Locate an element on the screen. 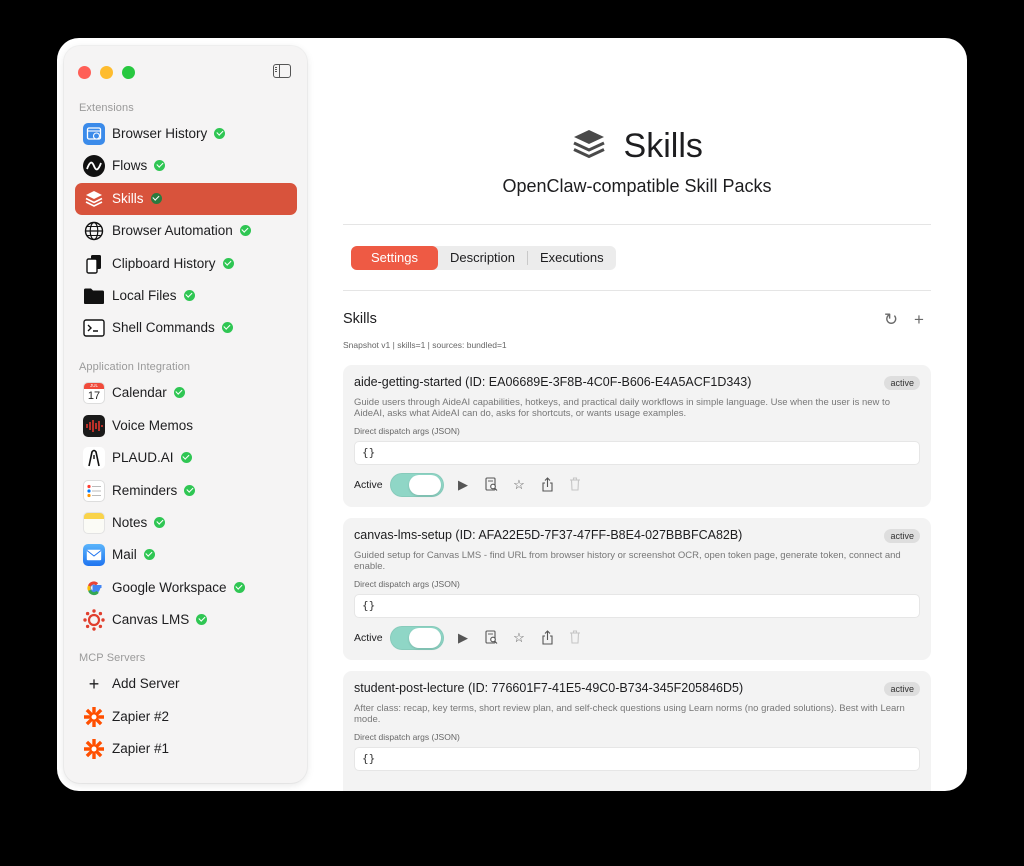 The width and height of the screenshot is (1024, 866). minimize-window-button is located at coordinates (106, 72).